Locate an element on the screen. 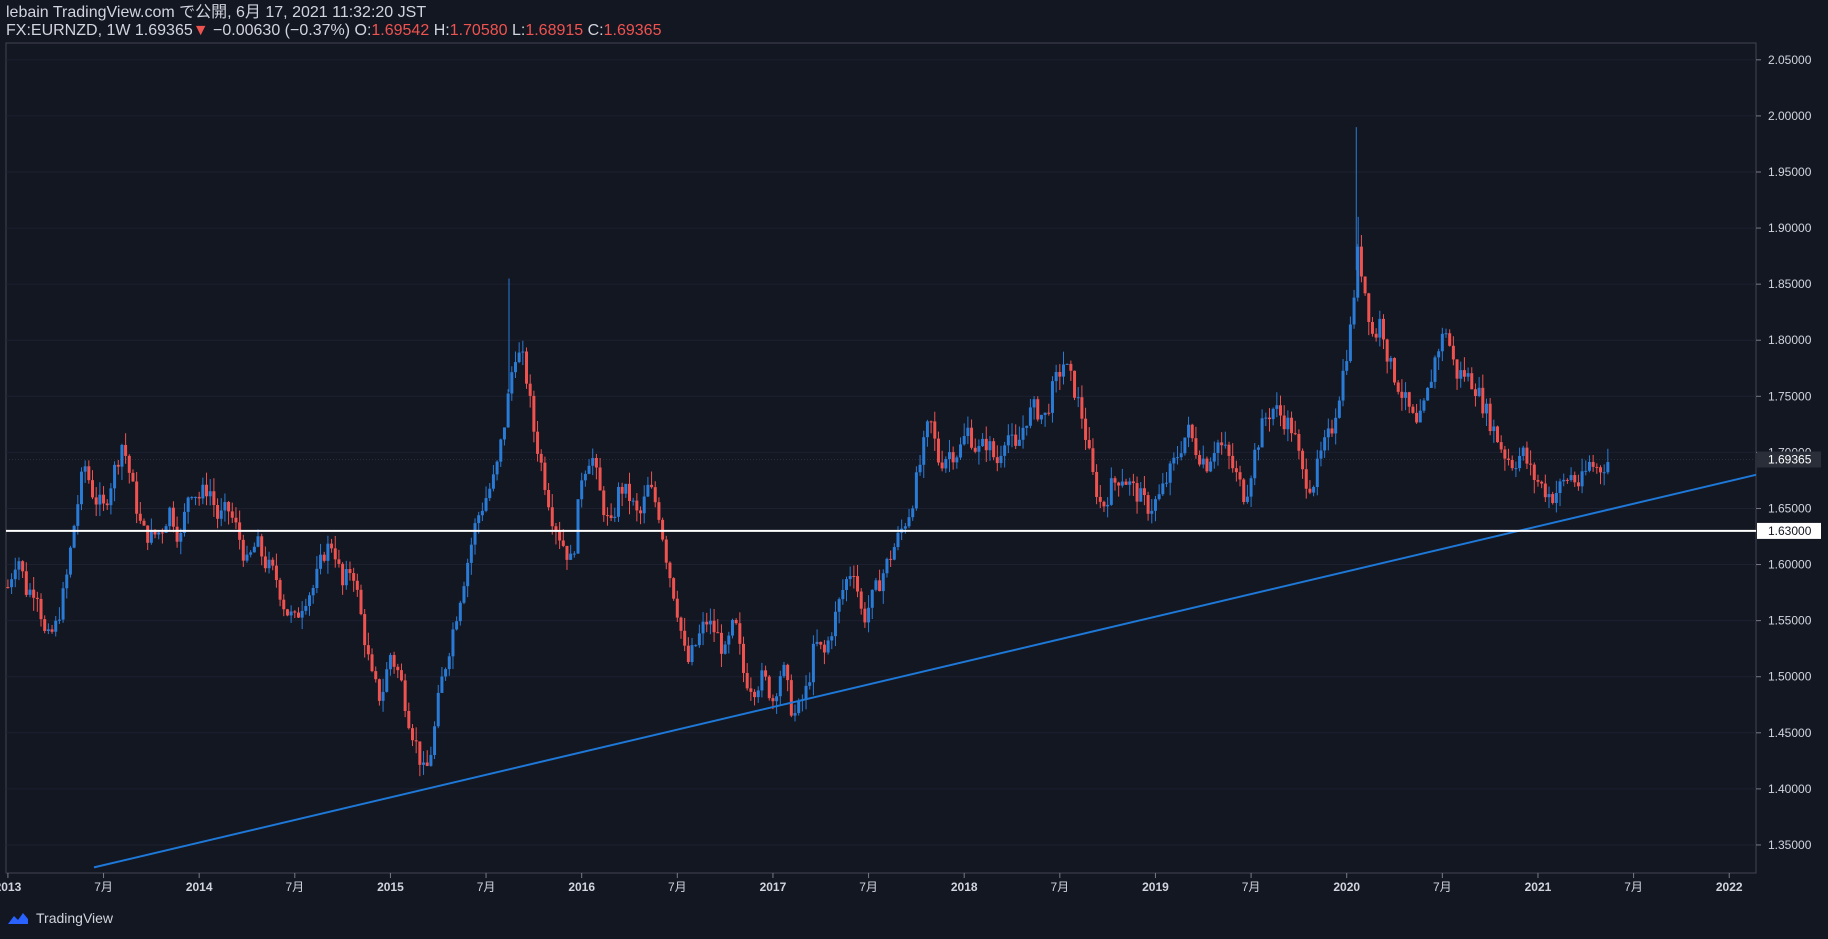 The height and width of the screenshot is (939, 1828). y-tick-label: 2.00000 is located at coordinates (1790, 116).